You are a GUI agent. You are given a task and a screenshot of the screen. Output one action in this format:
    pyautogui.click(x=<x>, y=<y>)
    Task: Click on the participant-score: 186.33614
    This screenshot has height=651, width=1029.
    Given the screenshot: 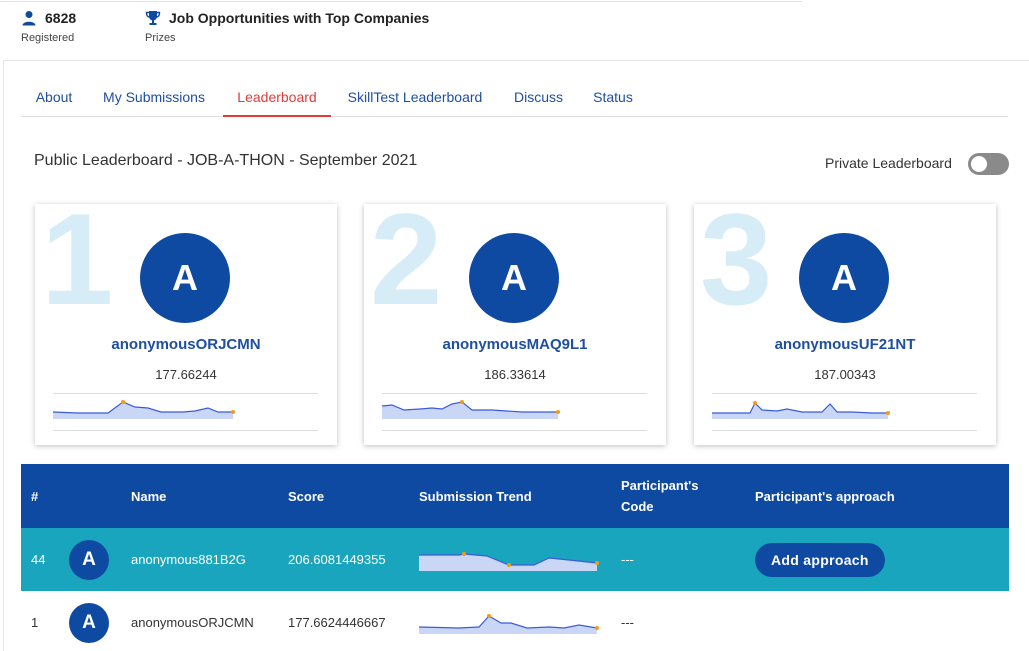 What is the action you would take?
    pyautogui.click(x=515, y=374)
    